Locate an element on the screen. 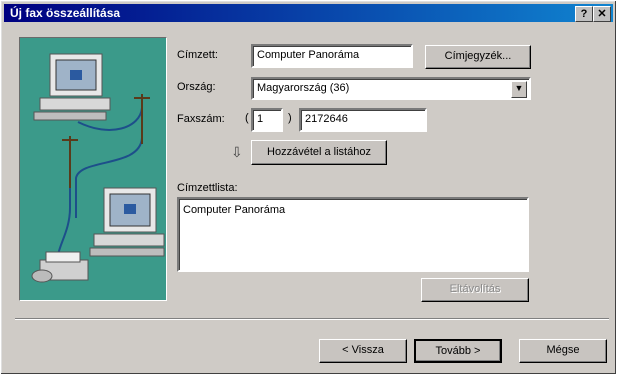 This screenshot has width=617, height=375. next-button: Tovább > is located at coordinates (458, 351).